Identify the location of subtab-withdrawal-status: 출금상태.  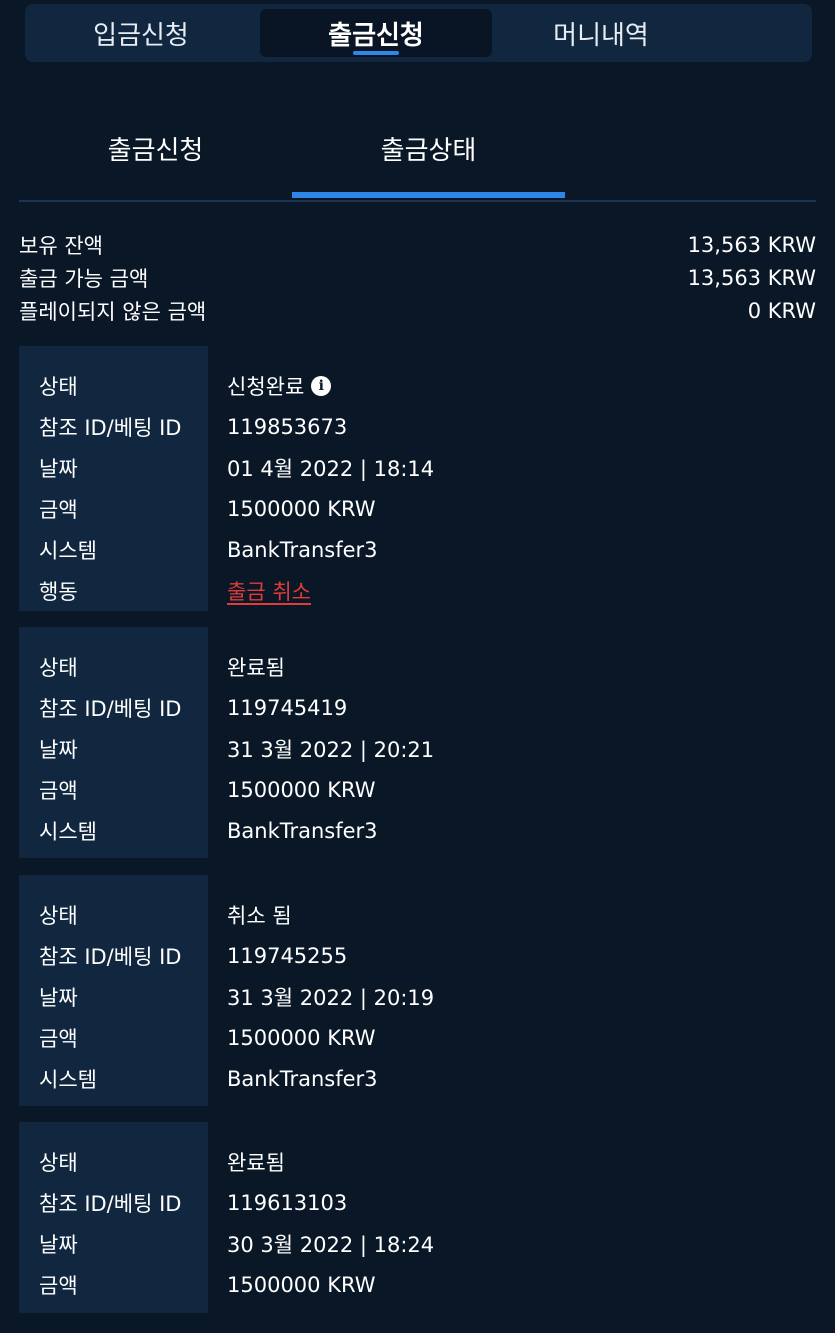
(428, 149).